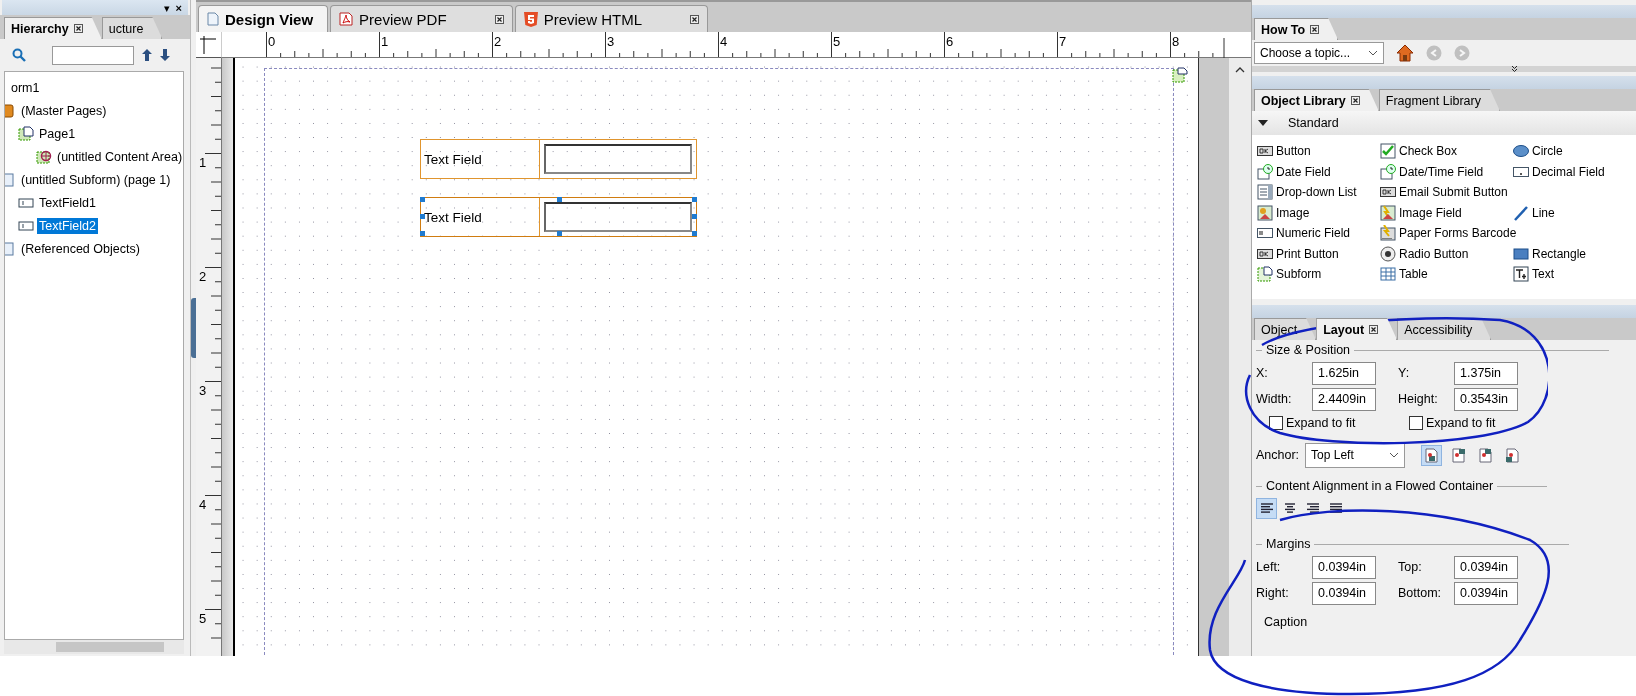 The image size is (1636, 696). Describe the element at coordinates (10, 179) in the screenshot. I see `document-icon` at that location.